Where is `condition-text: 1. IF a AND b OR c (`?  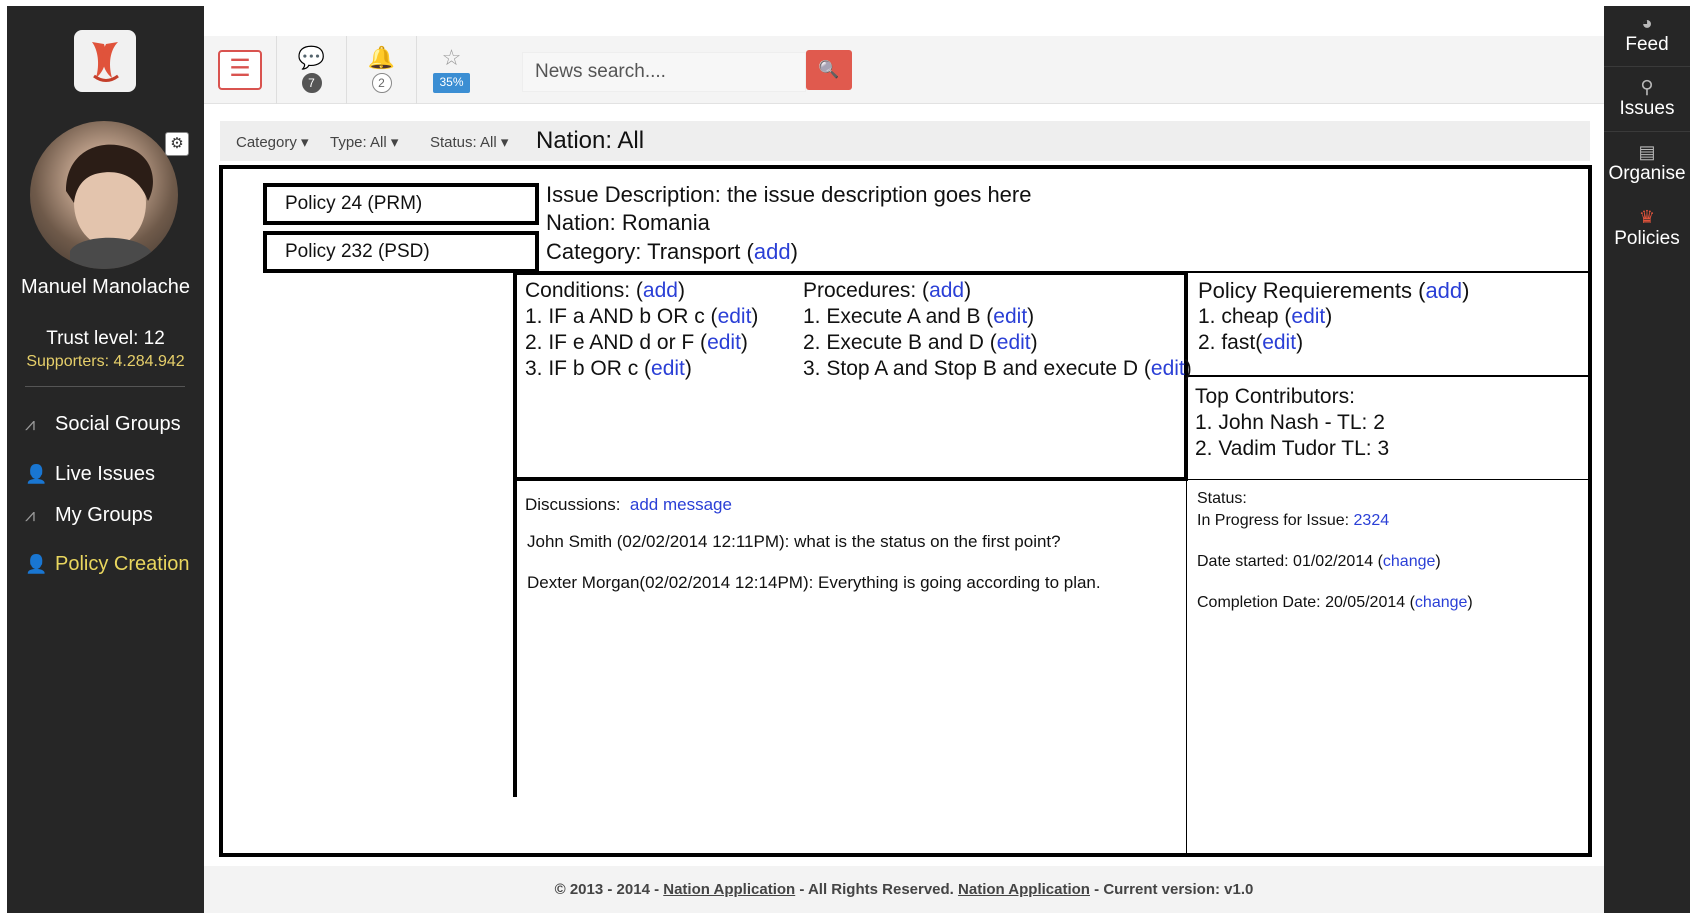 condition-text: 1. IF a AND b OR c ( is located at coordinates (621, 316).